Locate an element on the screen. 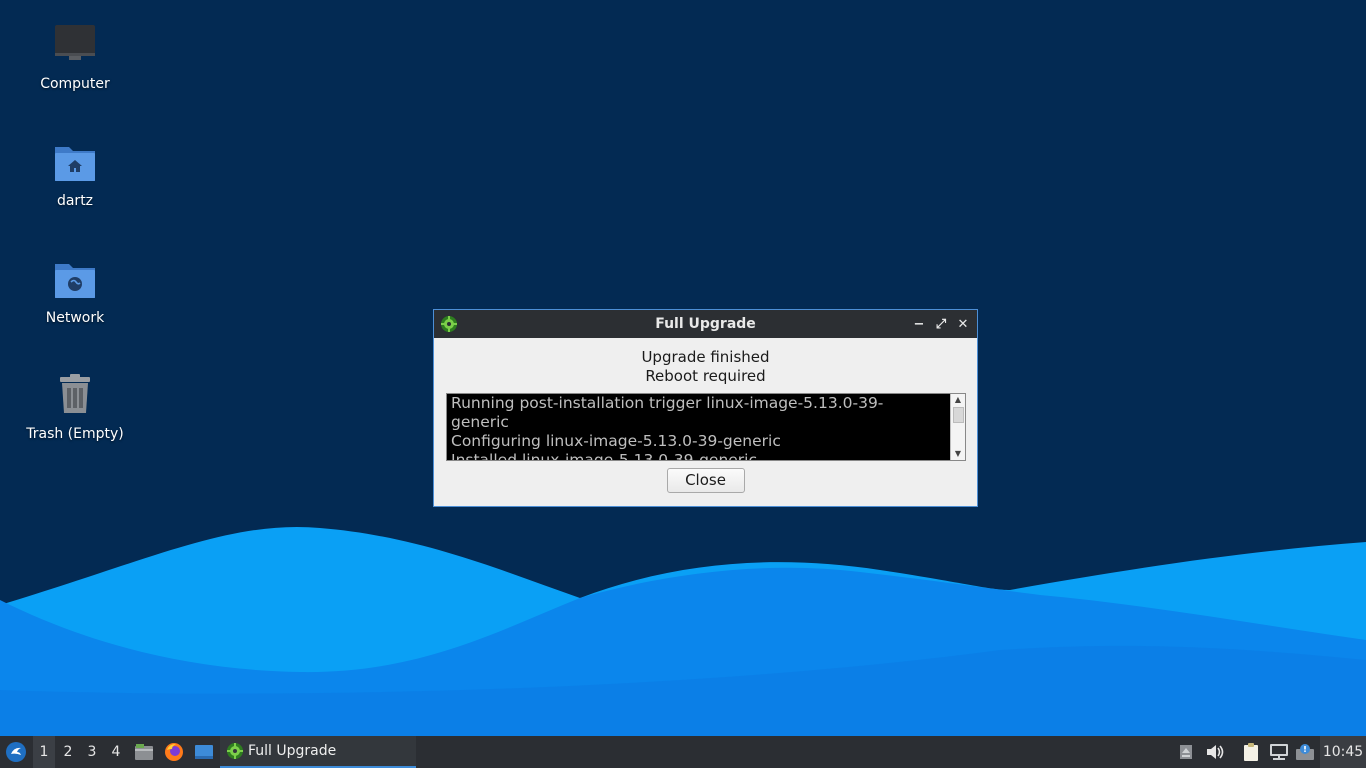  desktop-icon-label: Trash (Empty) is located at coordinates (75, 434).